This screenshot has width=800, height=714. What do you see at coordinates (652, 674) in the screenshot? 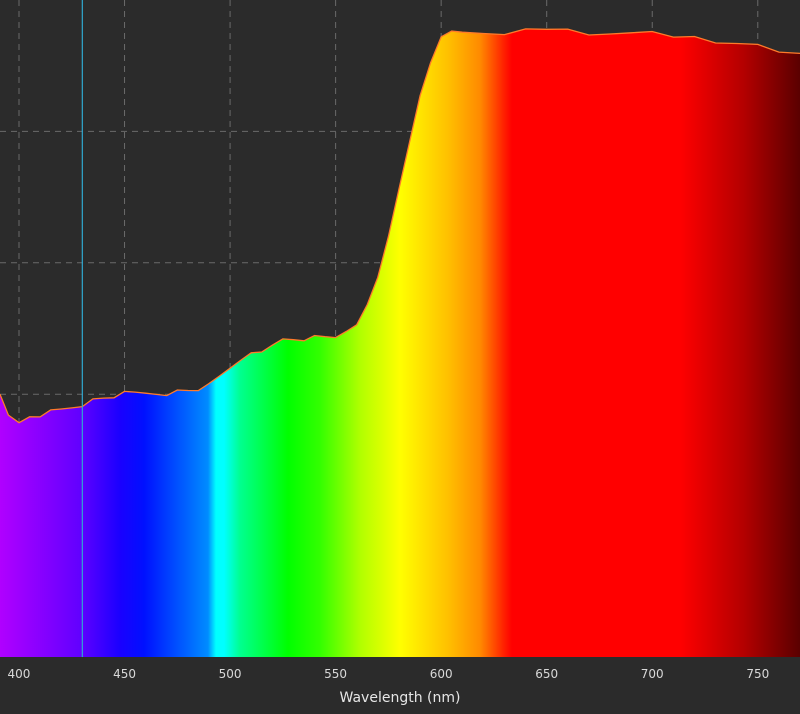
I see `x-tick-label-700: 700` at bounding box center [652, 674].